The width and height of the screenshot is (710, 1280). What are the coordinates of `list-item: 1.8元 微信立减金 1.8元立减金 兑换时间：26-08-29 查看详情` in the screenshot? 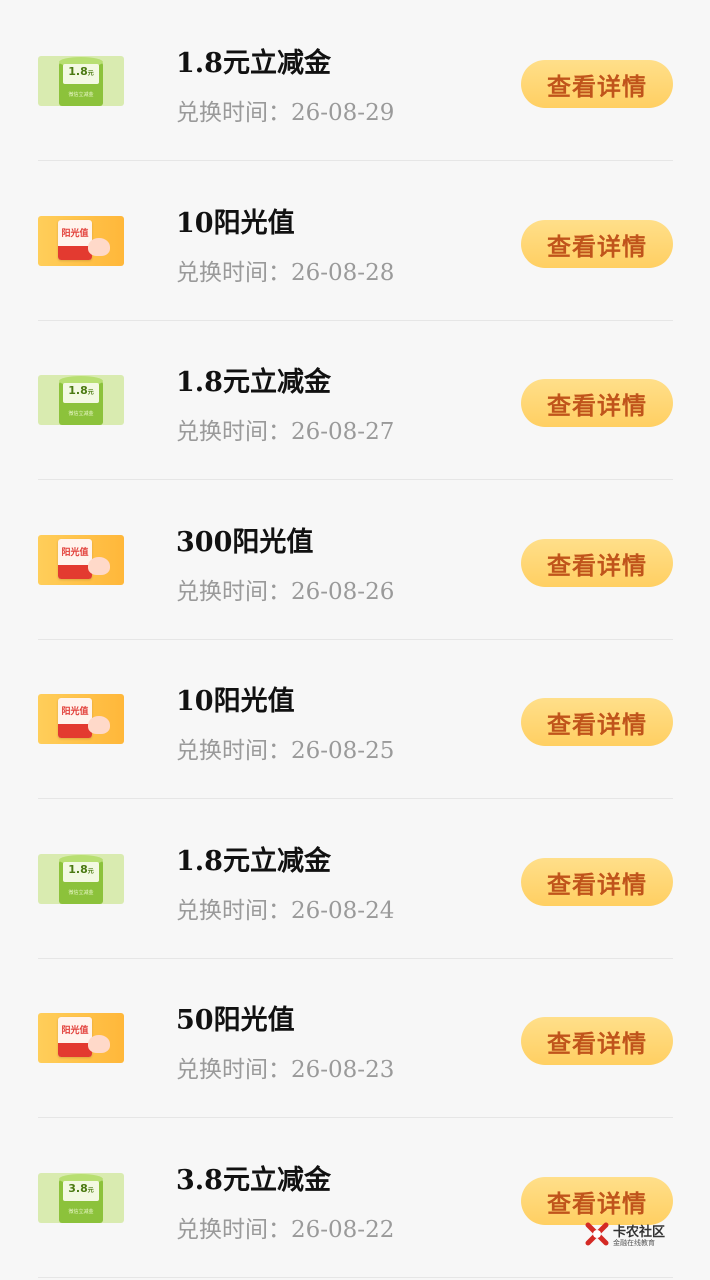 It's located at (355, 81).